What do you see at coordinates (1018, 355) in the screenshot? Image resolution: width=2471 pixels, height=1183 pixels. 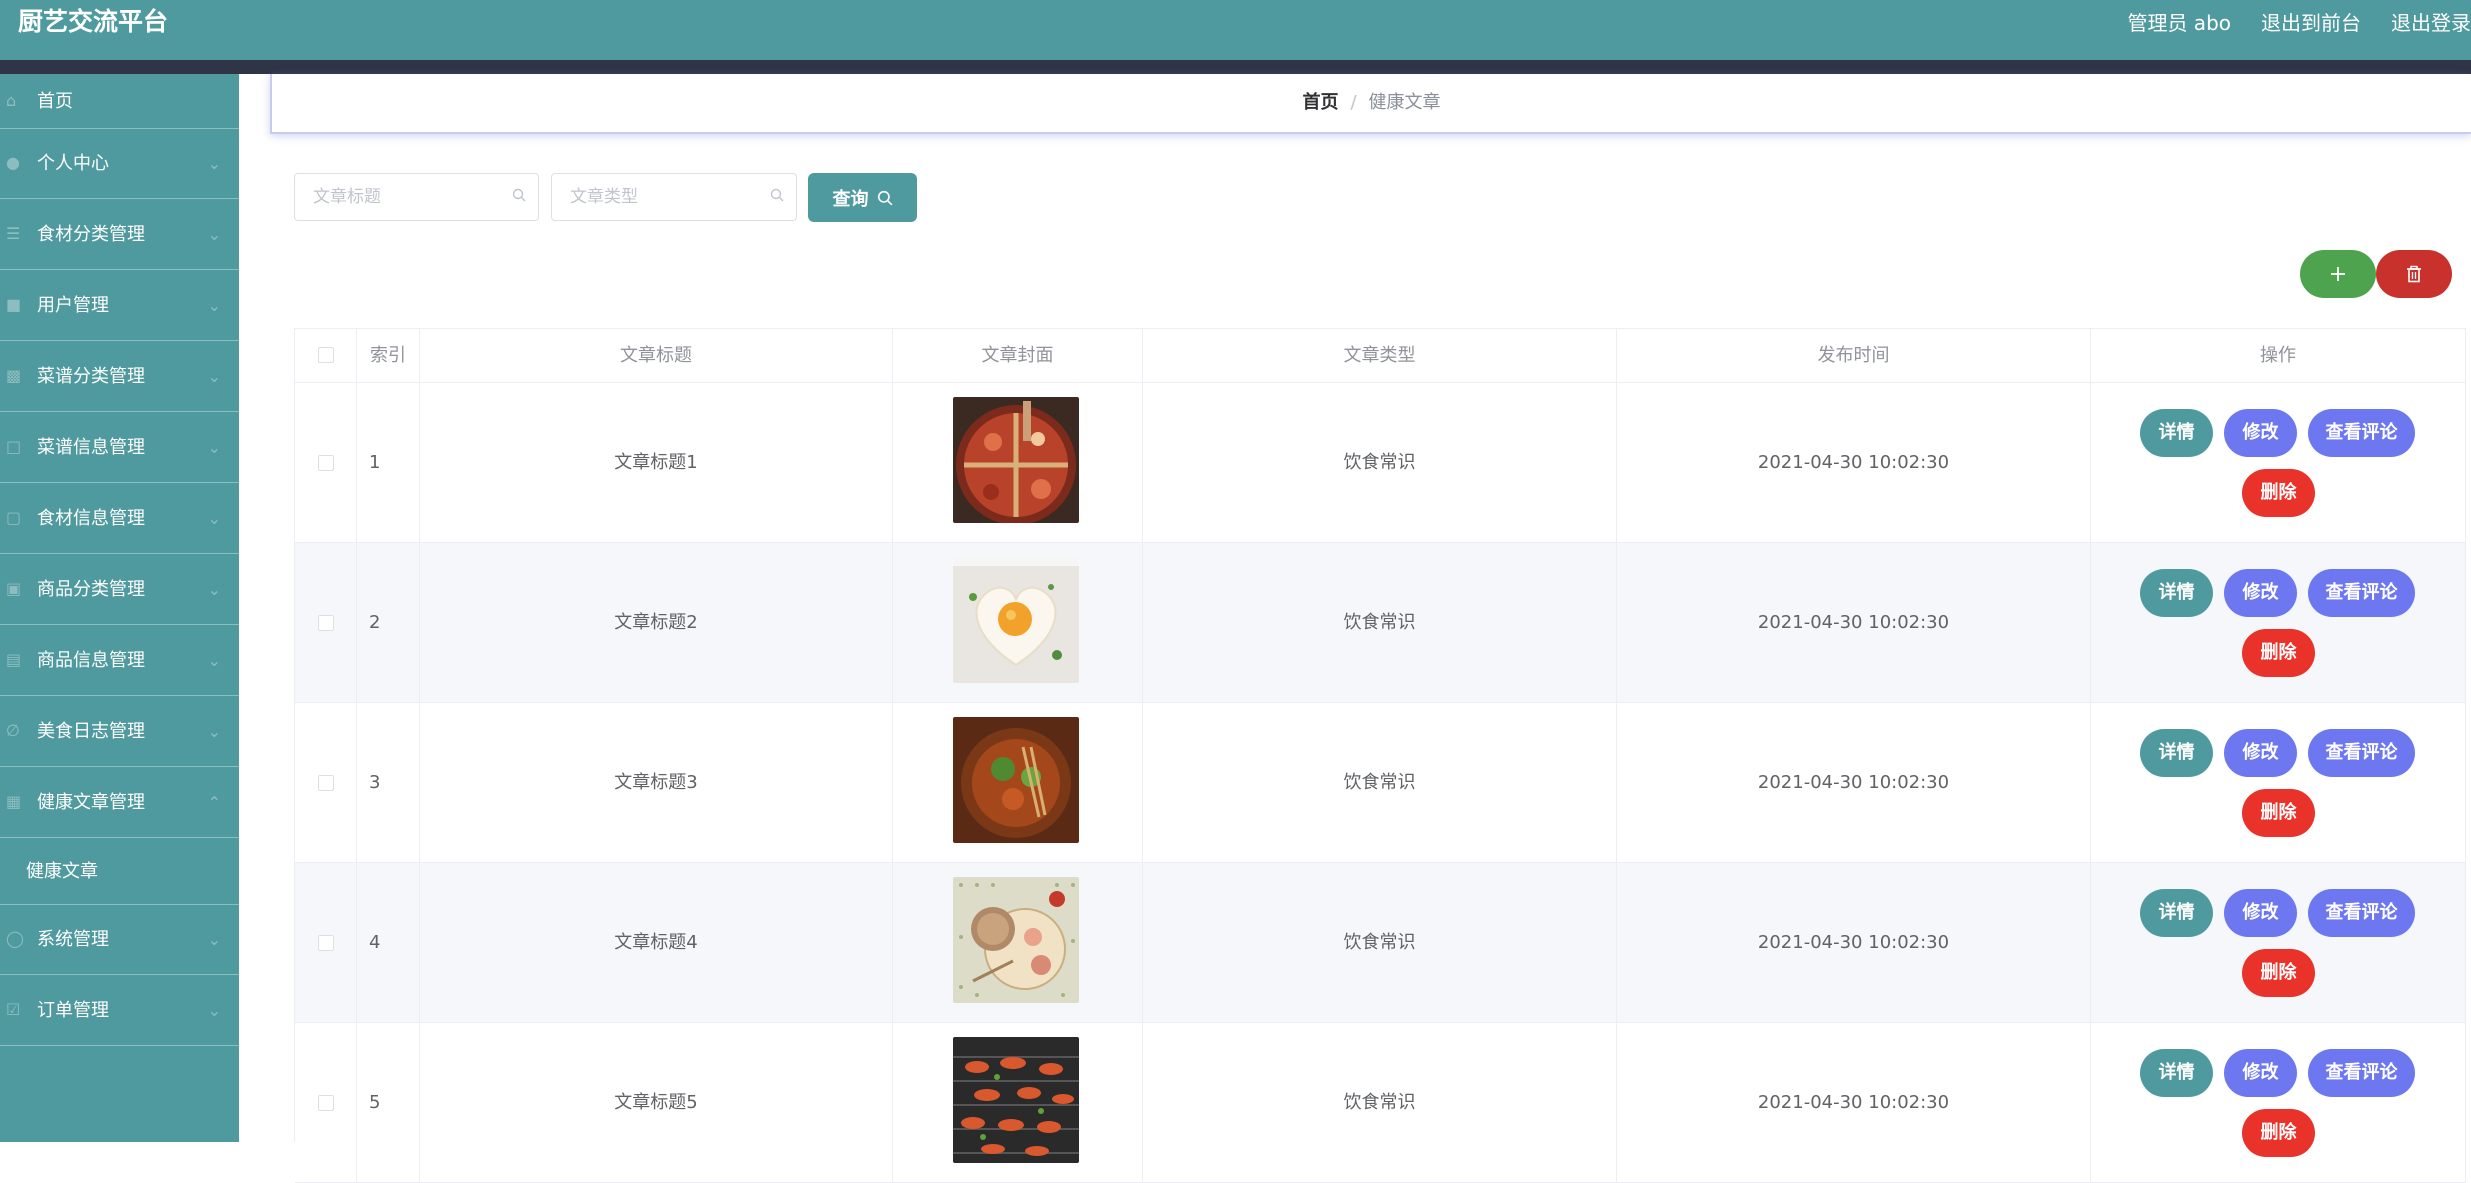 I see `column-header-cover: 文章封面` at bounding box center [1018, 355].